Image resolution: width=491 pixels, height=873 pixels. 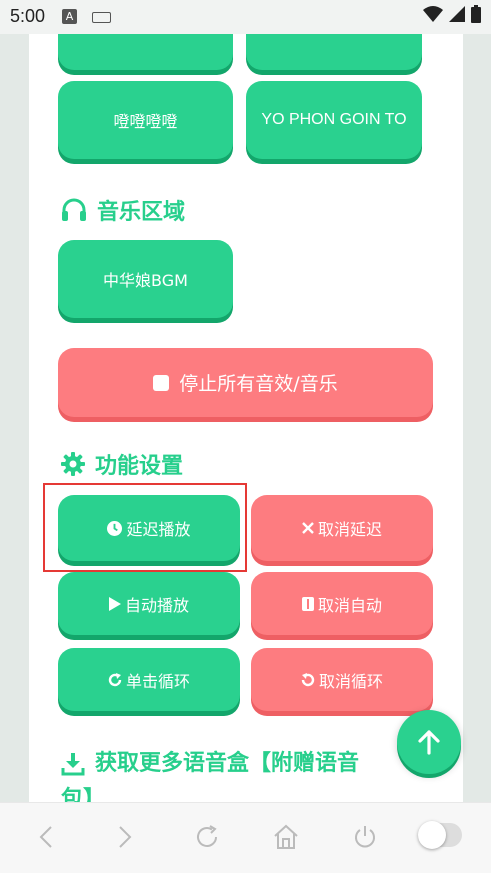 What do you see at coordinates (83, 794) in the screenshot?
I see `download-title-line2: 包】` at bounding box center [83, 794].